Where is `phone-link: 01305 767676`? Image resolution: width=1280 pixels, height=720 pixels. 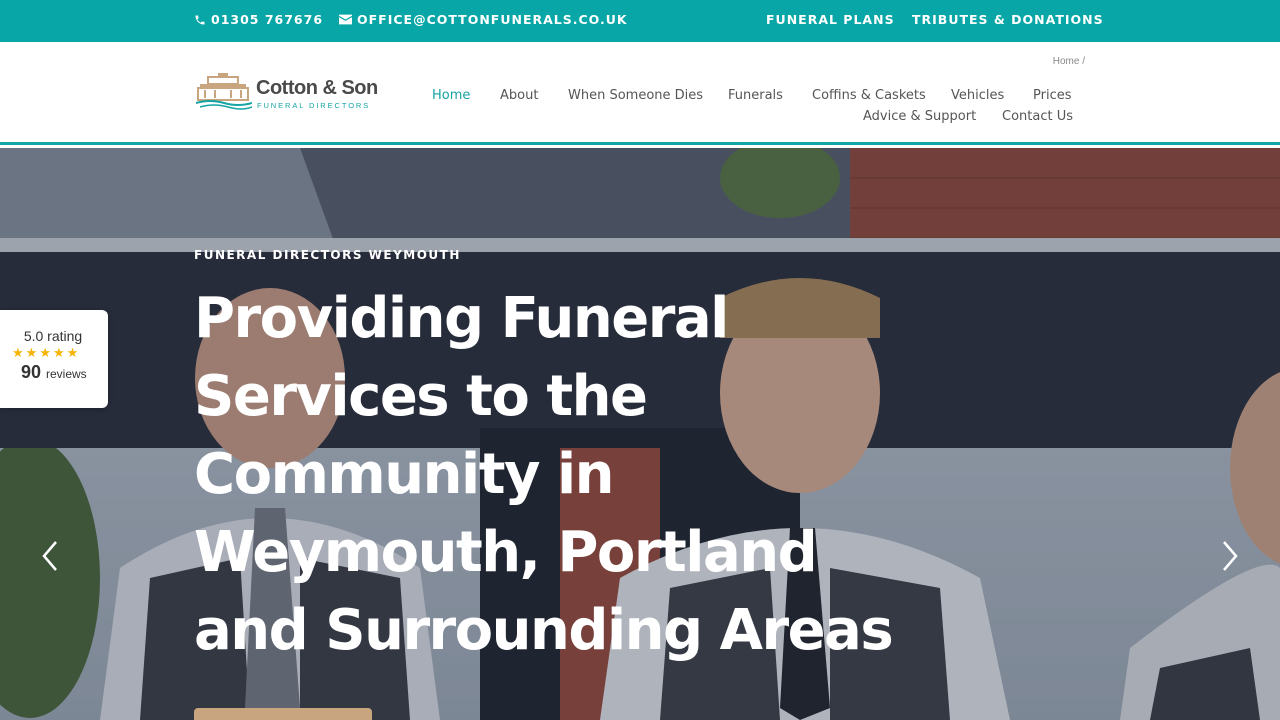 phone-link: 01305 767676 is located at coordinates (258, 19).